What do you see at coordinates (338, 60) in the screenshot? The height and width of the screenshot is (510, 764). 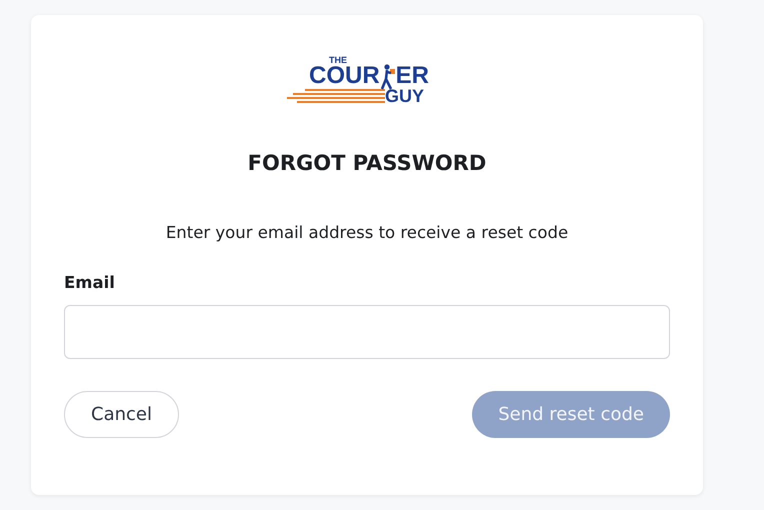 I see `logo-text: THE` at bounding box center [338, 60].